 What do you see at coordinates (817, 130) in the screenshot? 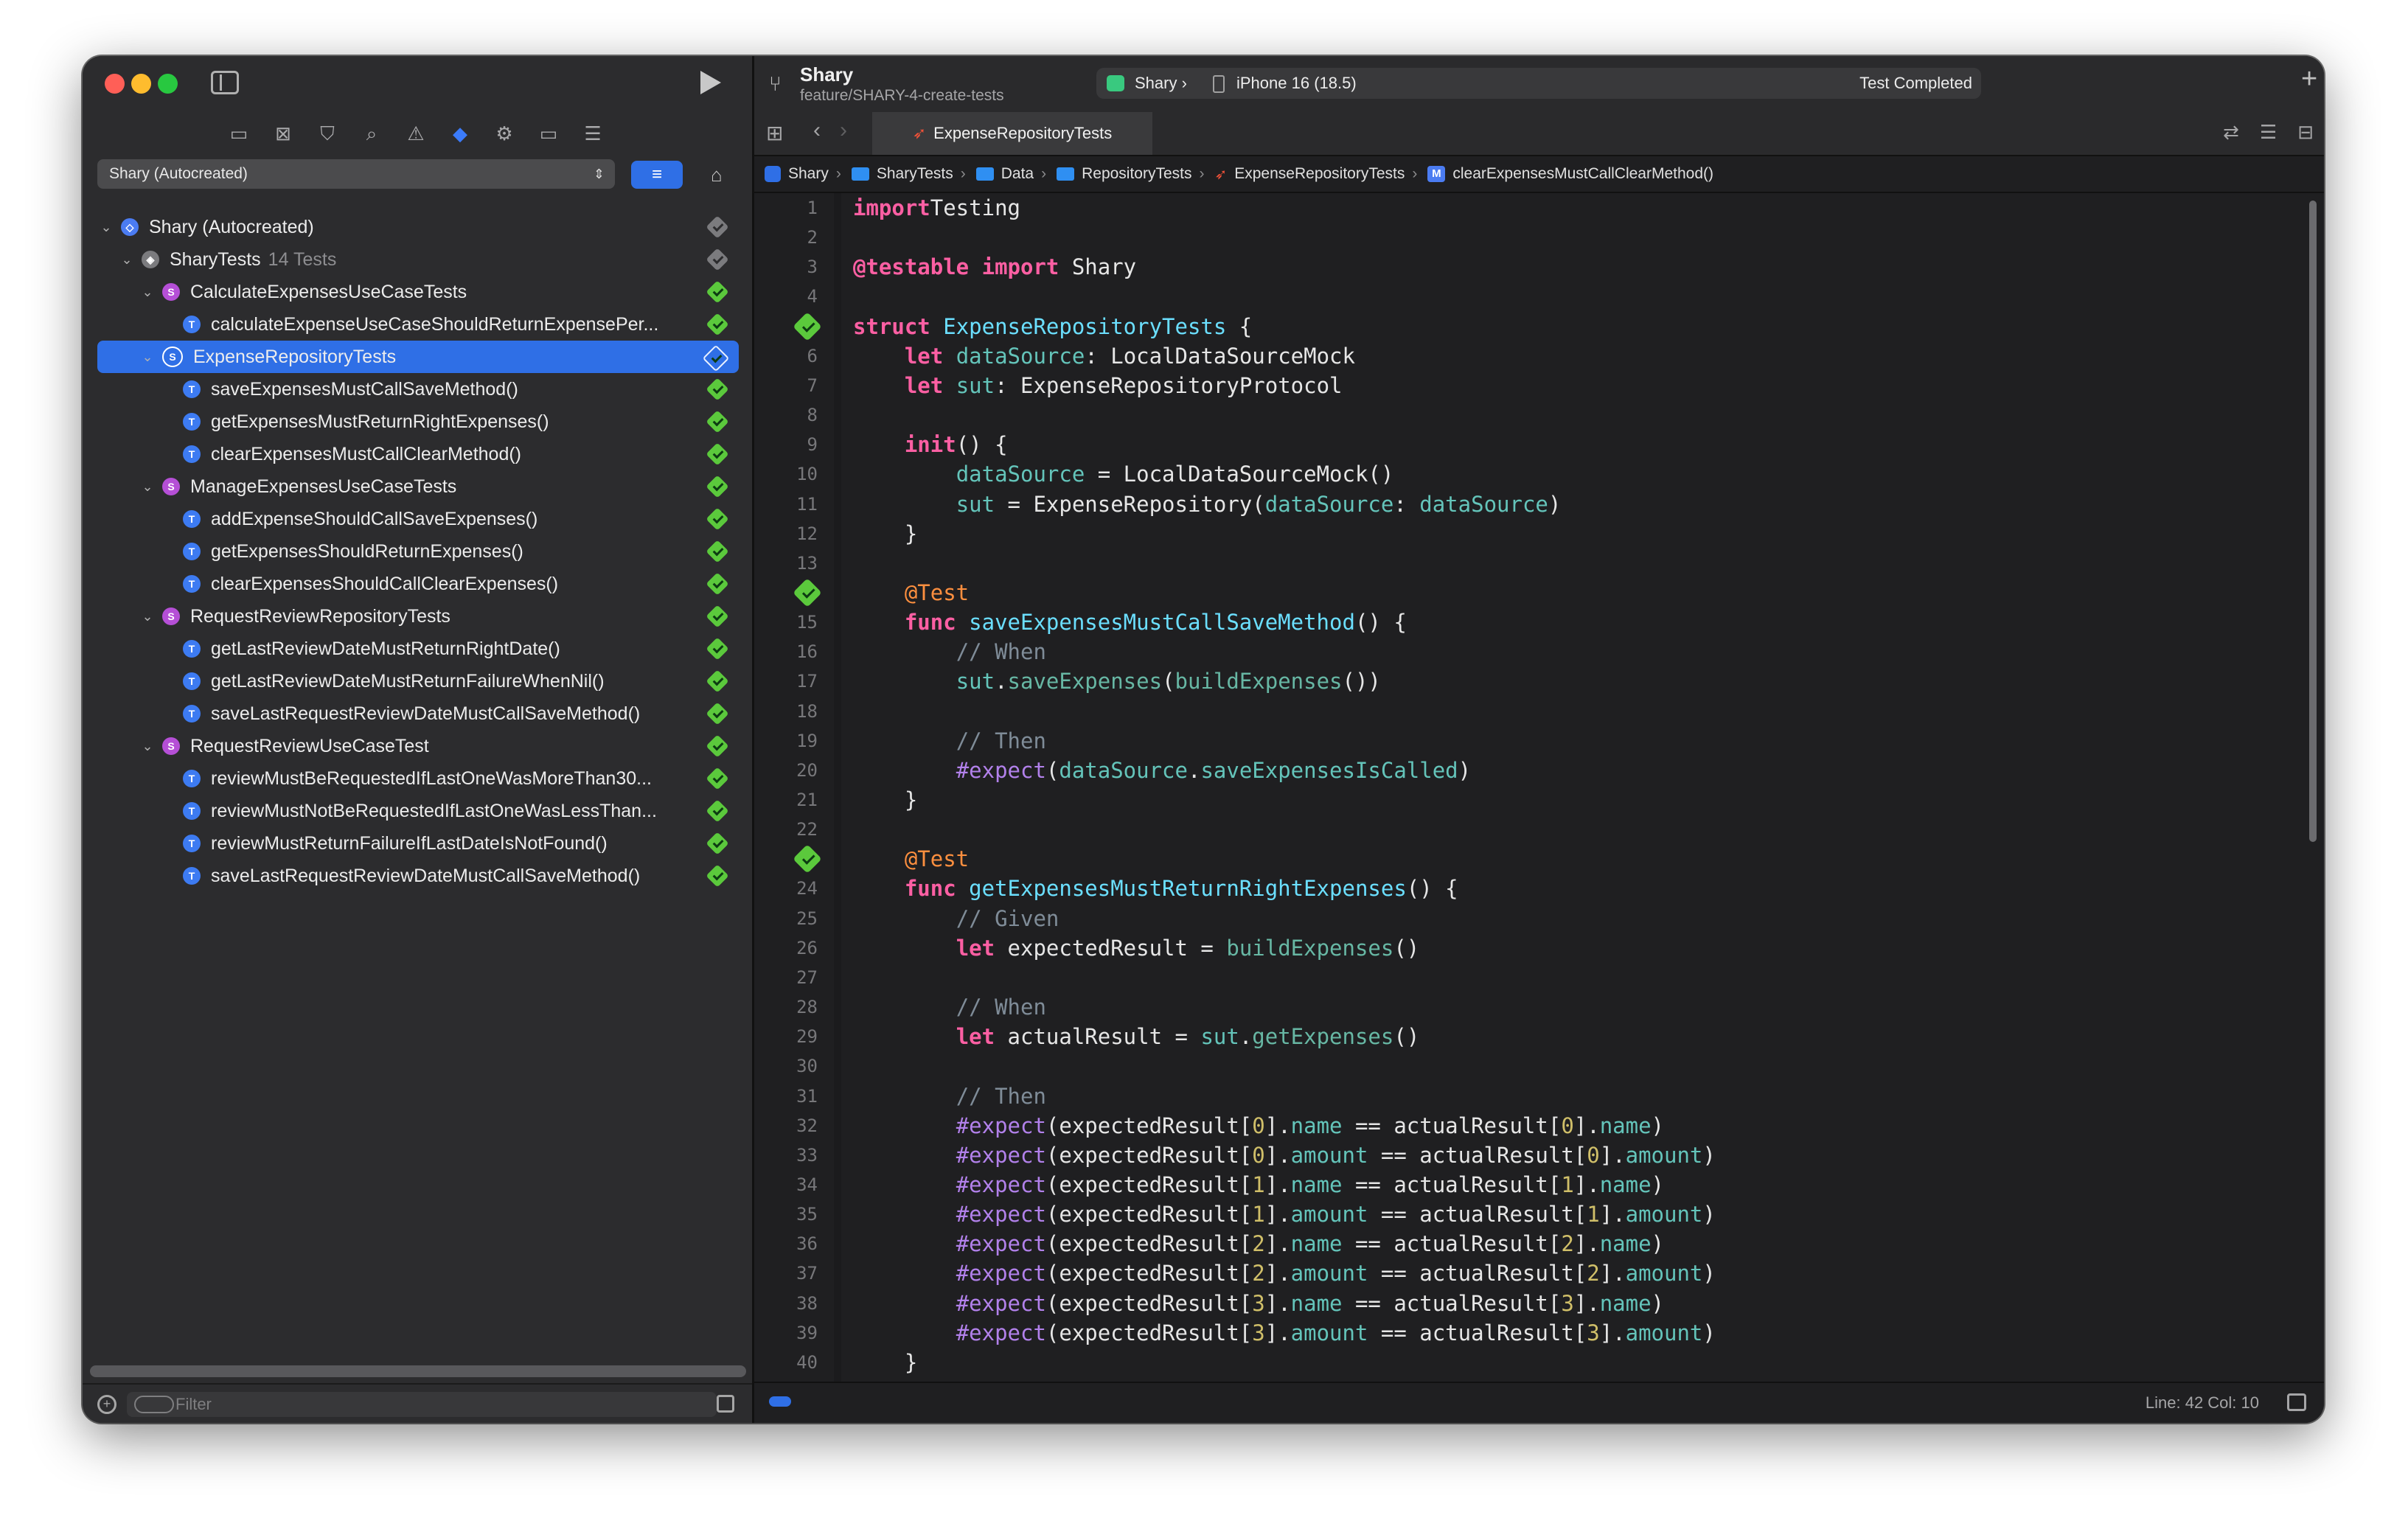
I see `back-arrow-icon: ‹` at bounding box center [817, 130].